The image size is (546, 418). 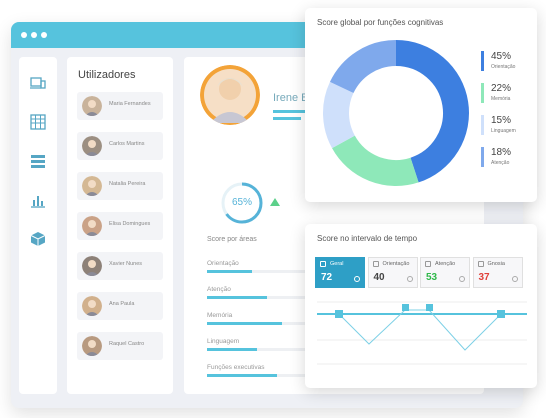 I want to click on legend-item: 22% Memória, so click(x=506, y=96).